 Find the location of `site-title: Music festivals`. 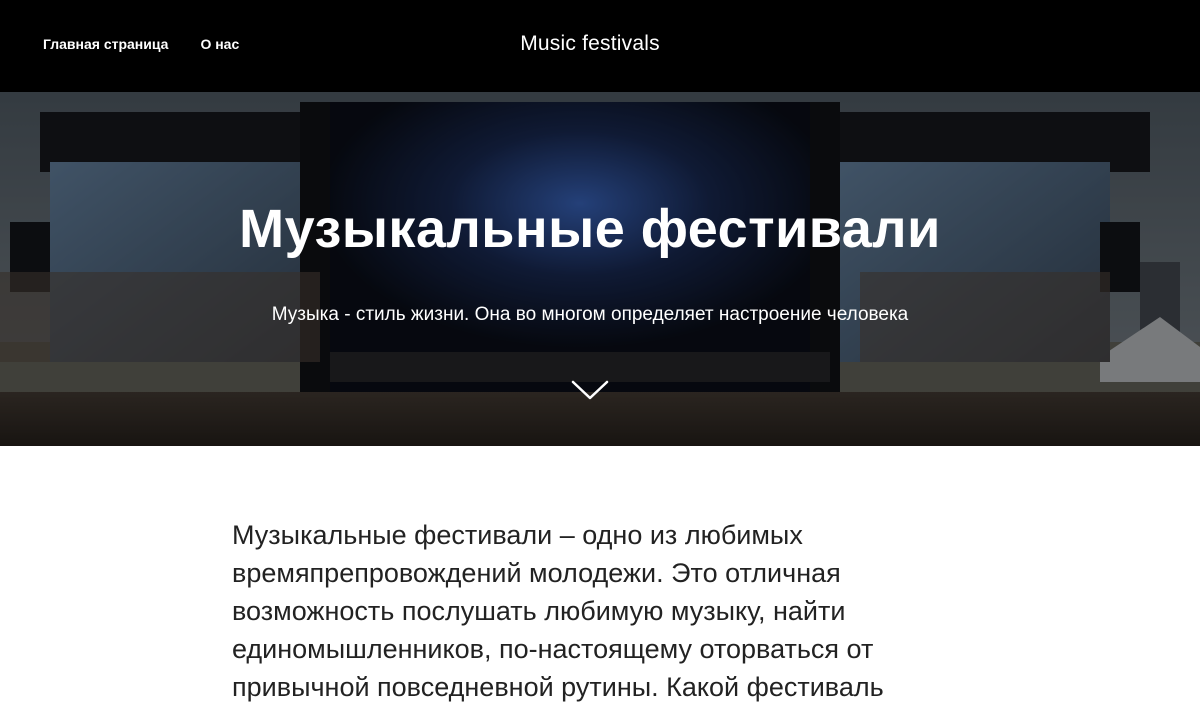

site-title: Music festivals is located at coordinates (590, 44).